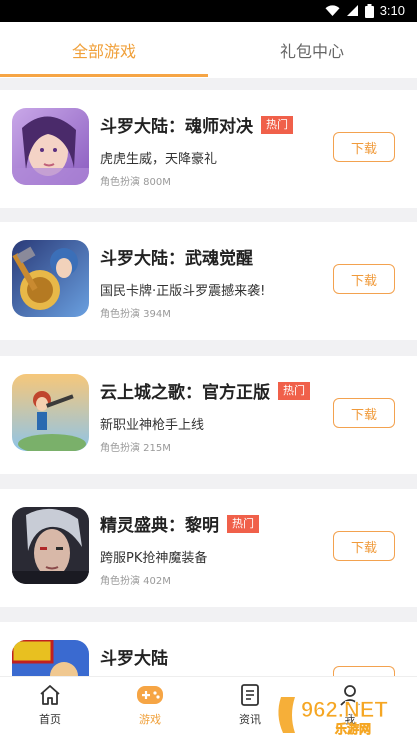 The image size is (417, 741). Describe the element at coordinates (159, 159) in the screenshot. I see `game-description: 虎虎生威，天降豪礼` at that location.